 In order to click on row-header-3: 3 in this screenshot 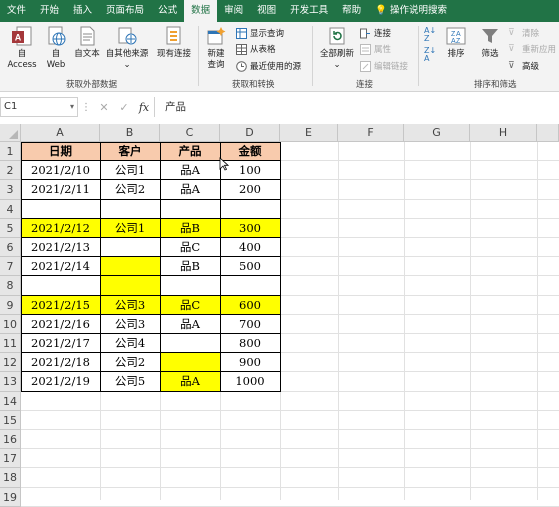, I will do `click(10, 190)`.